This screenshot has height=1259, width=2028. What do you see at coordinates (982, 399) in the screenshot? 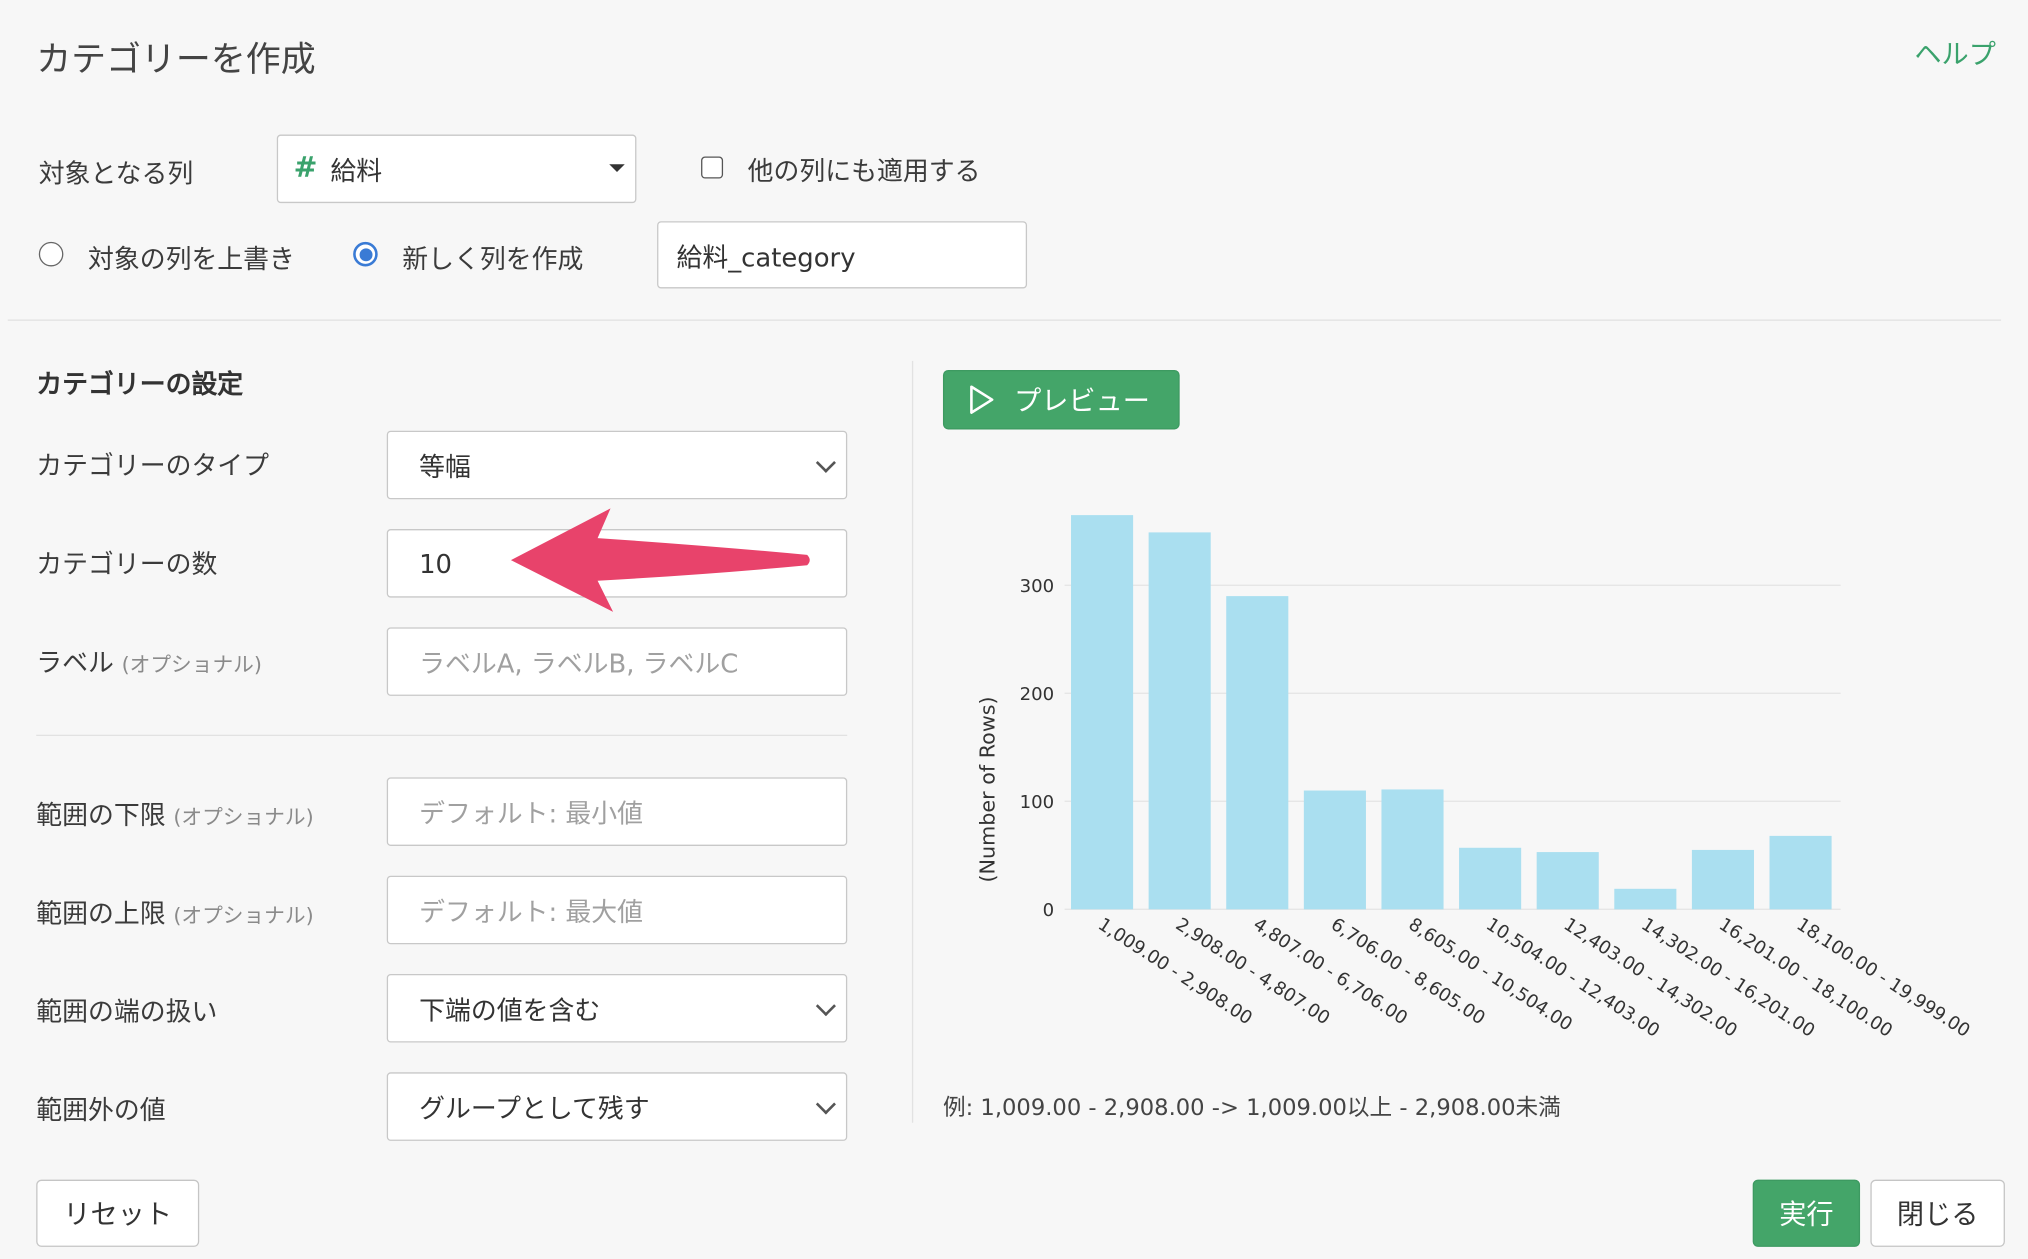
I see `play-icon` at bounding box center [982, 399].